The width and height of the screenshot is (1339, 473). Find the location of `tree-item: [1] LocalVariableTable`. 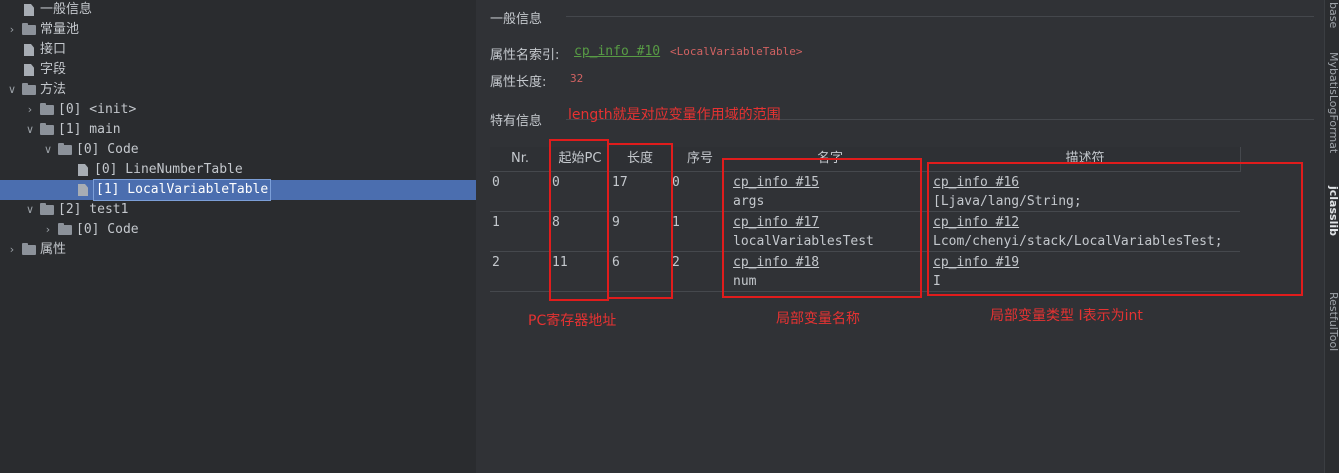

tree-item: [1] LocalVariableTable is located at coordinates (238, 190).